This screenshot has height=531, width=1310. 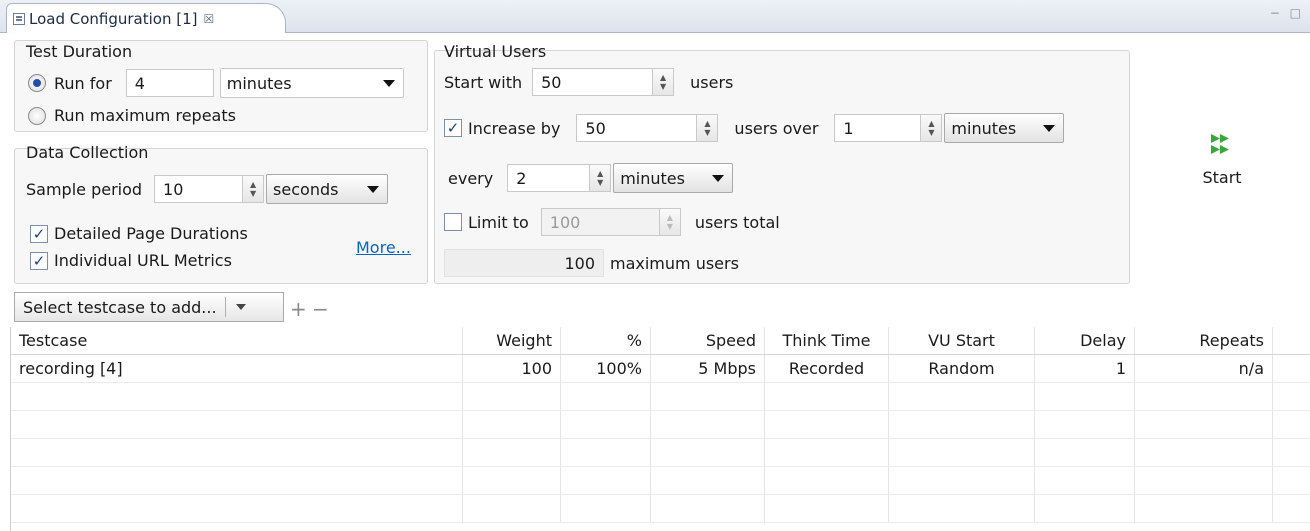 What do you see at coordinates (606, 340) in the screenshot?
I see `column-header: %` at bounding box center [606, 340].